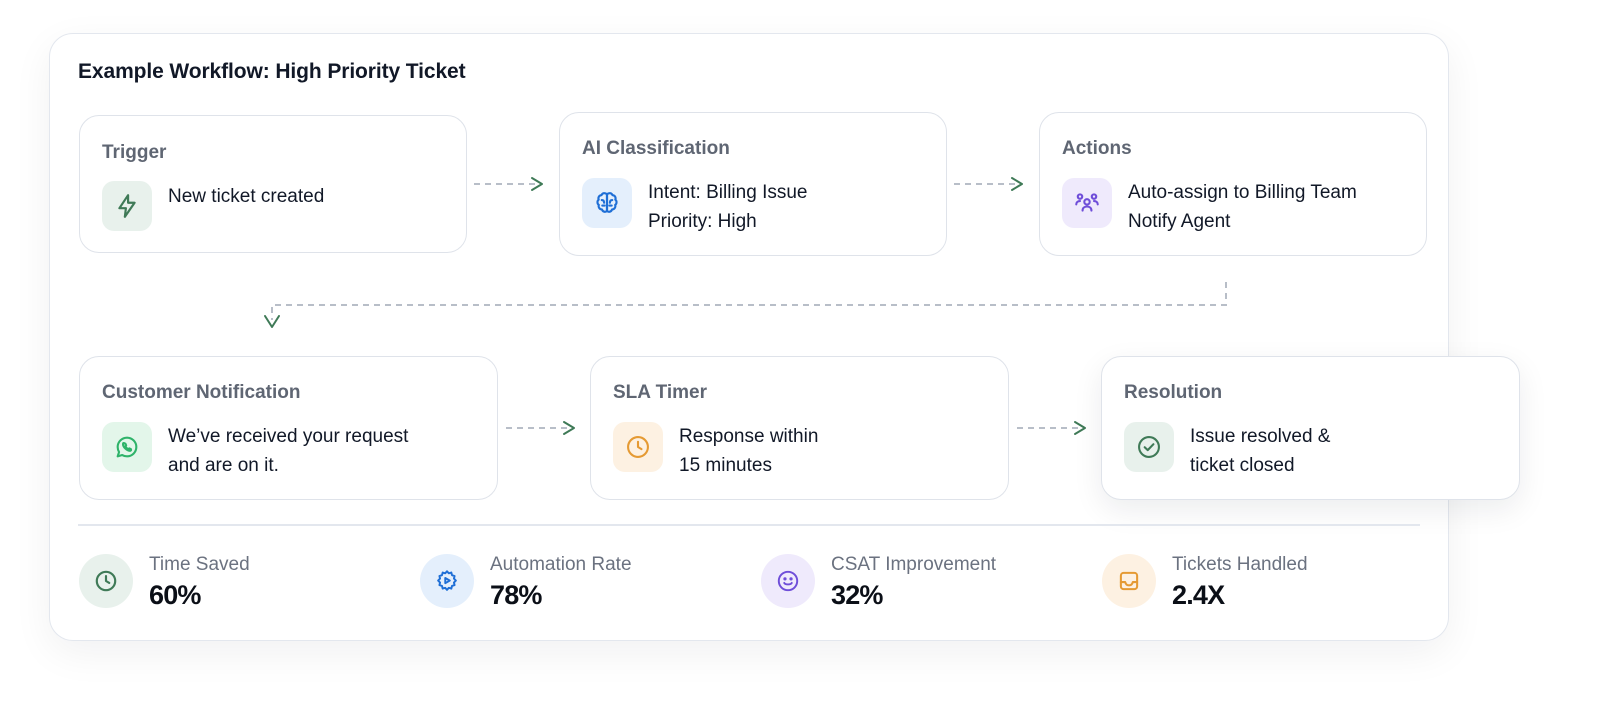  Describe the element at coordinates (749, 525) in the screenshot. I see `stats-divider` at that location.